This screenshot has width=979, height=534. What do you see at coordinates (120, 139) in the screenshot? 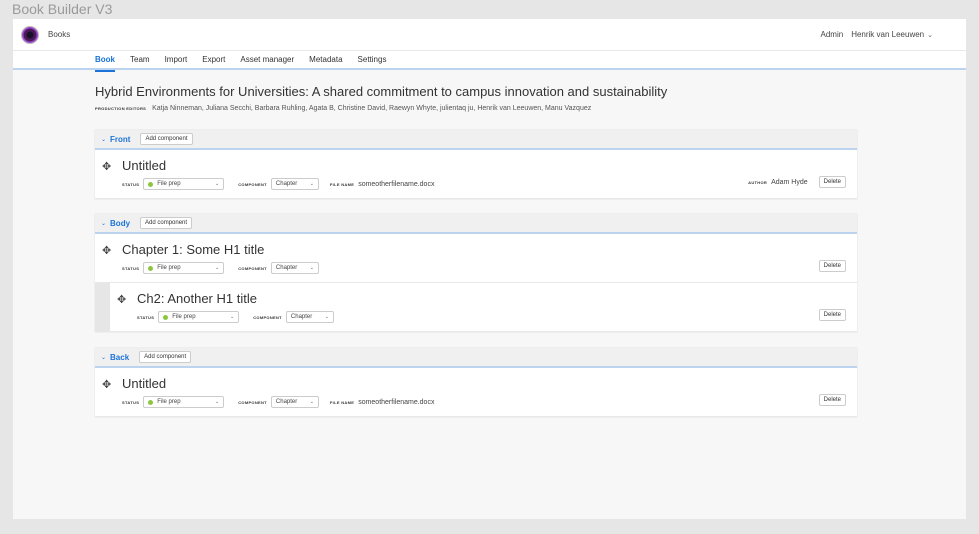
I see `section-front-name: Front` at bounding box center [120, 139].